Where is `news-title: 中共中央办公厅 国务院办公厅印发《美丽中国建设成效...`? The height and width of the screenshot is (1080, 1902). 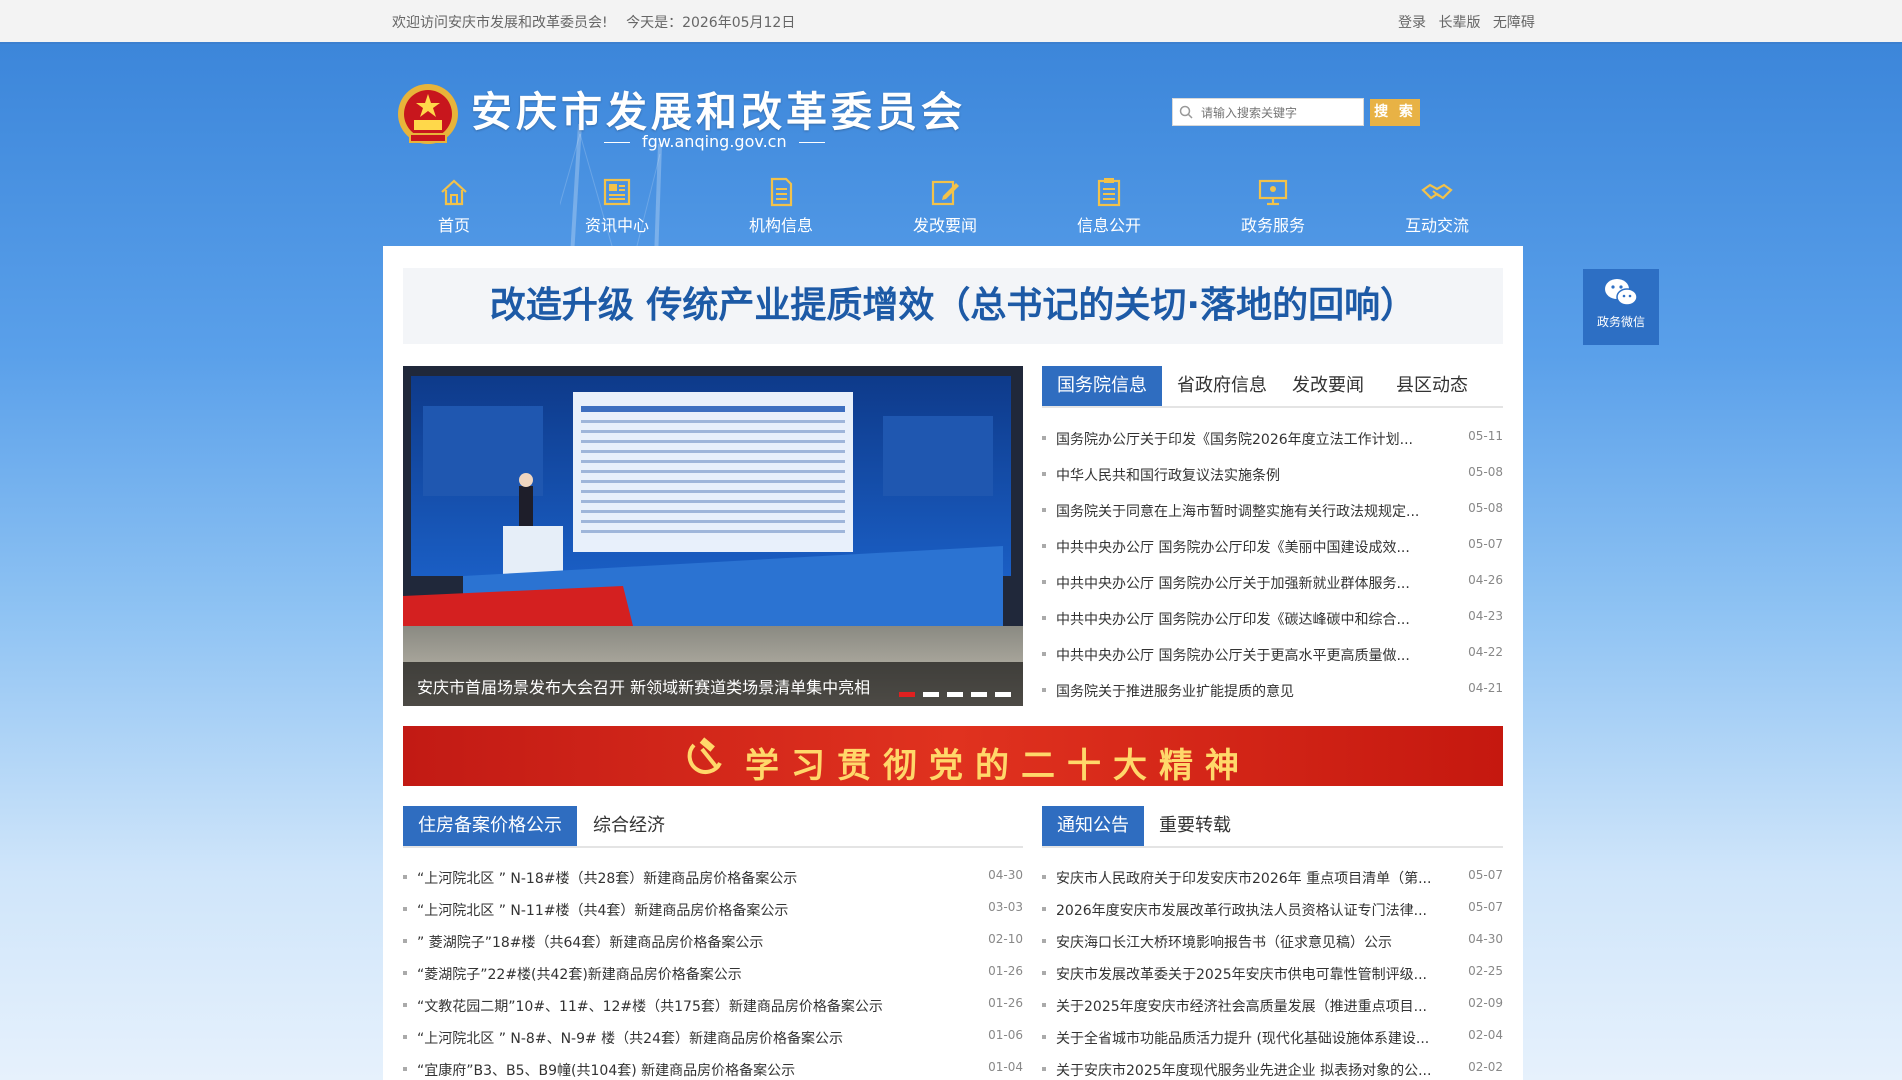 news-title: 中共中央办公厅 国务院办公厅印发《美丽中国建设成效... is located at coordinates (1233, 547).